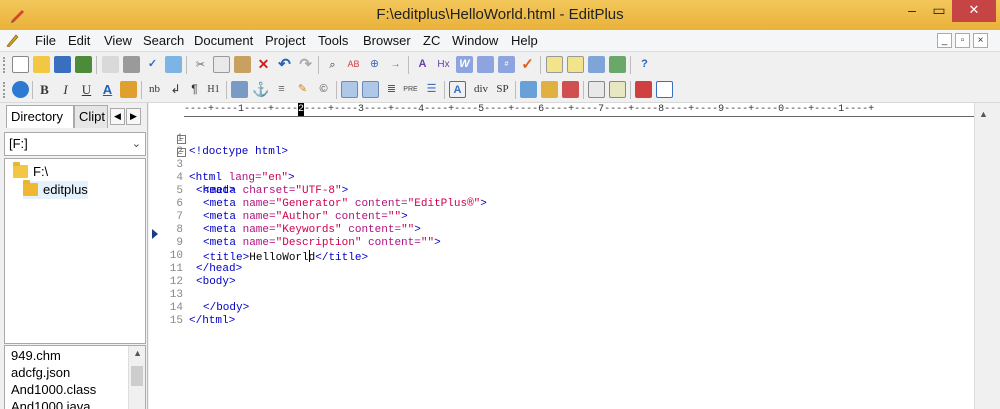 Image resolution: width=1000 pixels, height=409 pixels. Describe the element at coordinates (285, 40) in the screenshot. I see `menu-project: Project` at that location.